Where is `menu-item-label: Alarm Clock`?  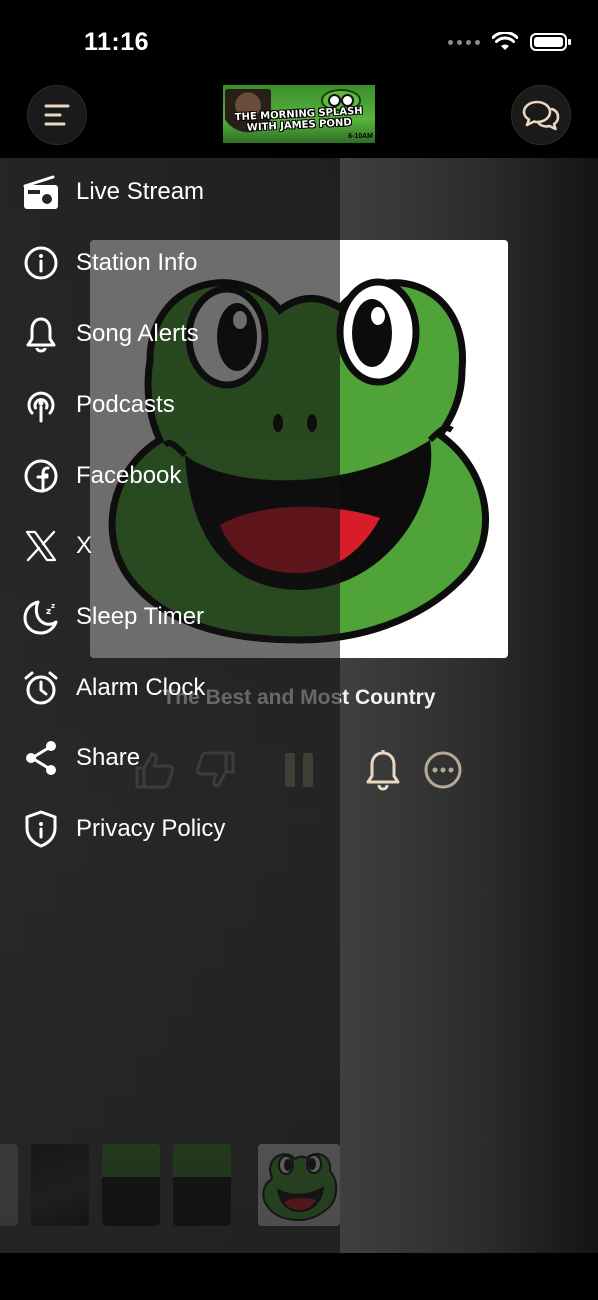
menu-item-label: Alarm Clock is located at coordinates (141, 687).